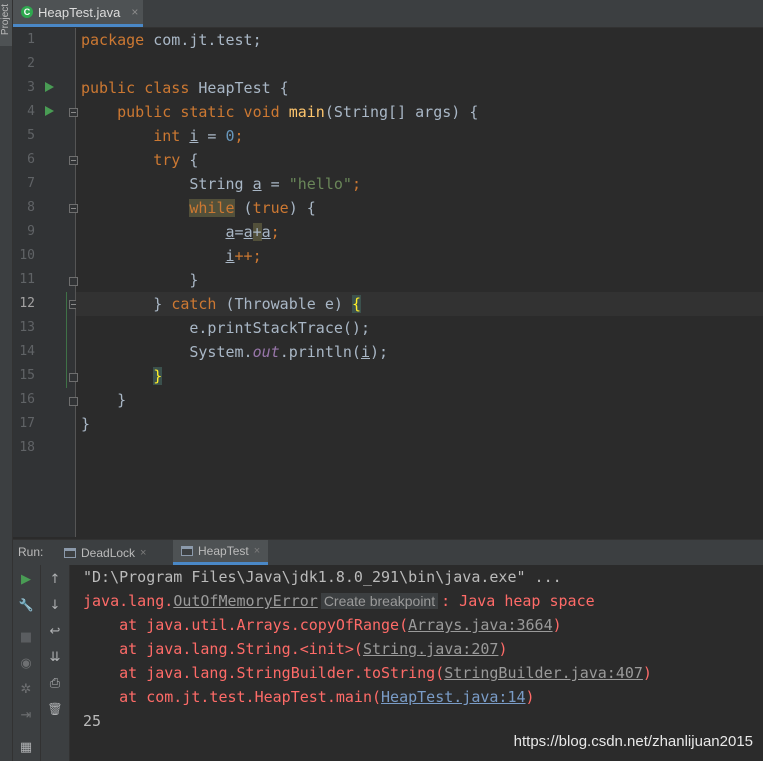 This screenshot has width=763, height=761. I want to click on run-panel-header: Run: DeadLock × HeapTest ×, so click(388, 552).